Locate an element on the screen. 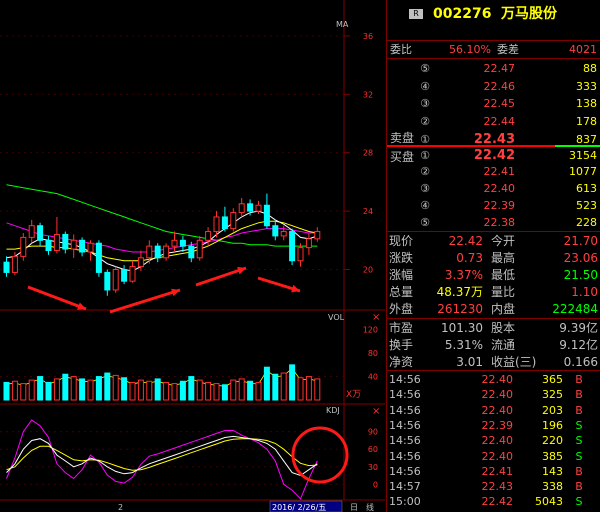 The height and width of the screenshot is (512, 600). stat-value: 261230 is located at coordinates (460, 309).